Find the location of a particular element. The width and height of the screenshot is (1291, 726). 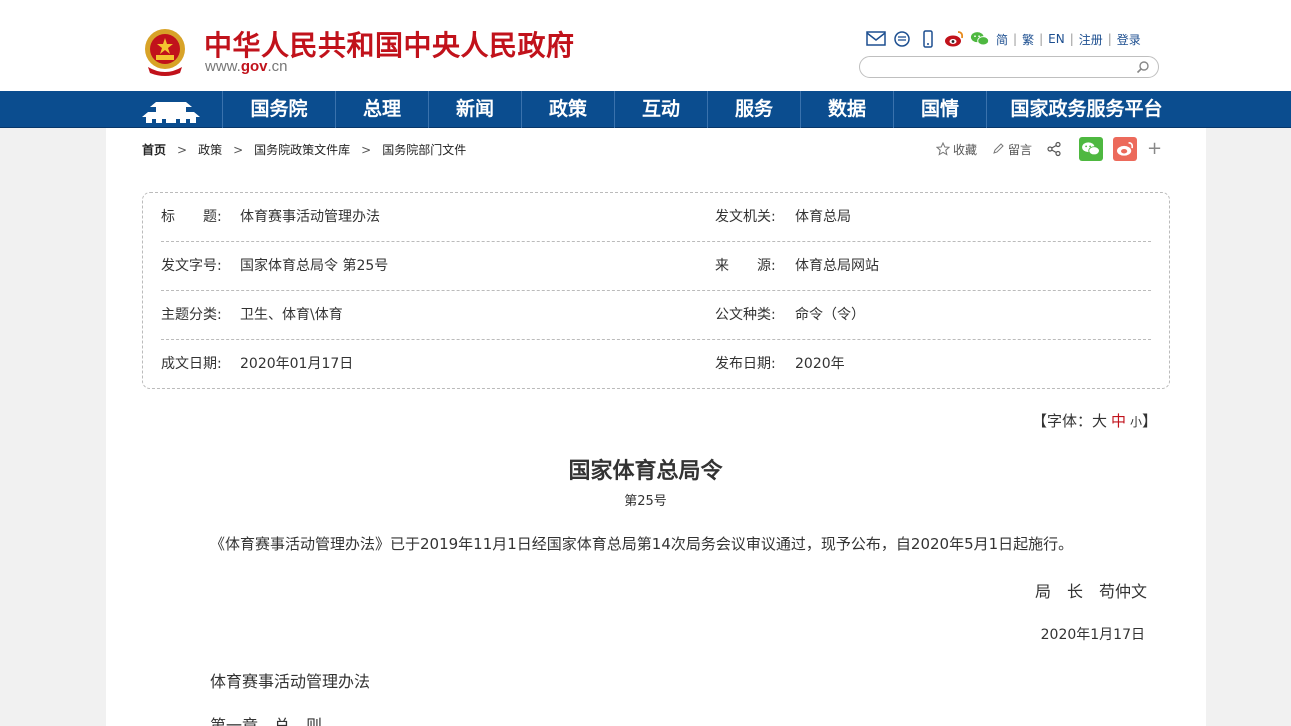

favorite-button: 收藏 is located at coordinates (956, 149).